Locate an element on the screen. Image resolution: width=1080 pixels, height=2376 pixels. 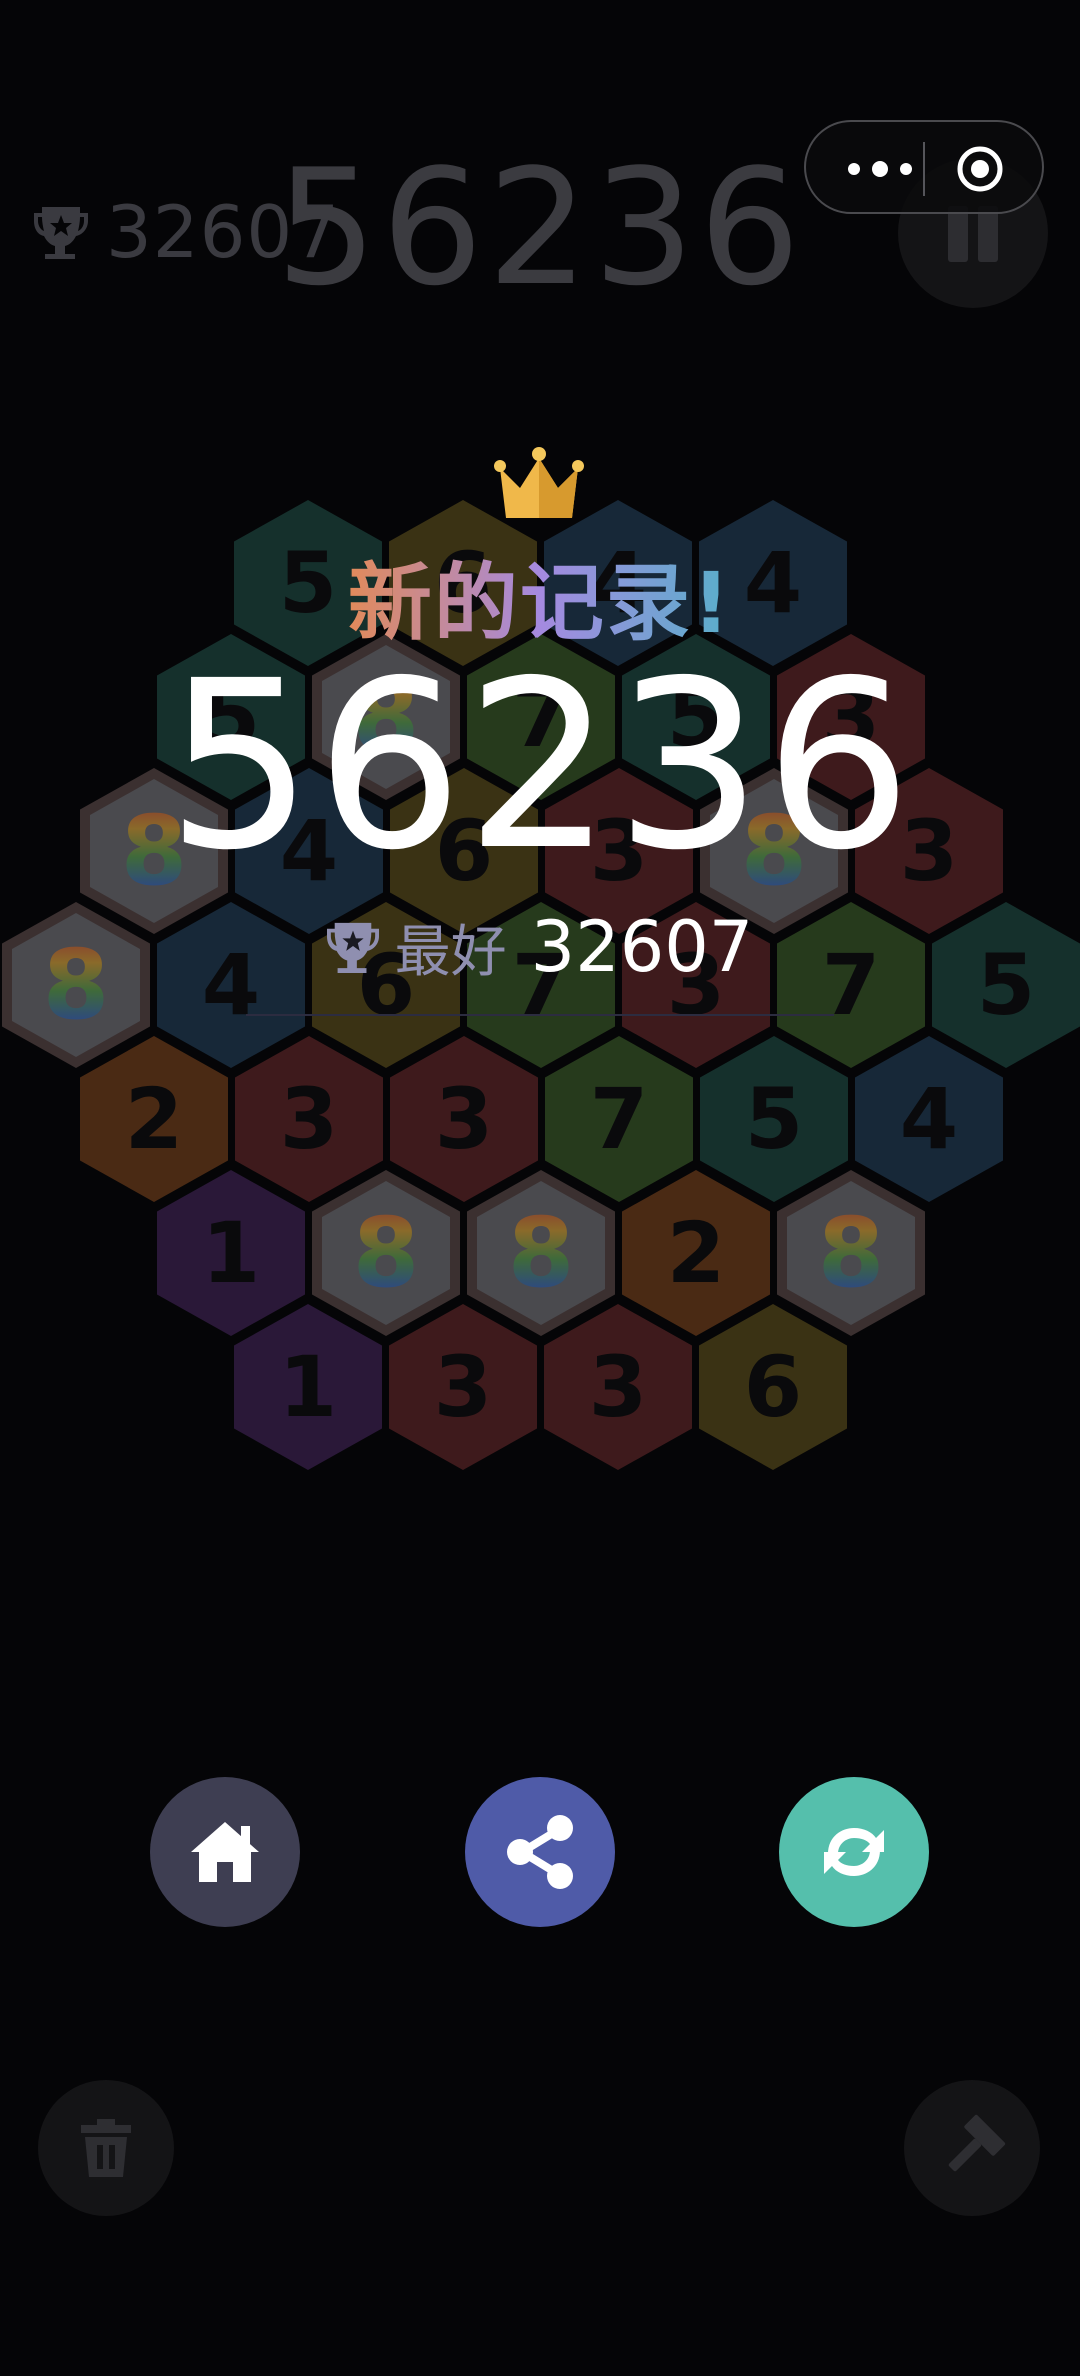
share-icon is located at coordinates (540, 1852).